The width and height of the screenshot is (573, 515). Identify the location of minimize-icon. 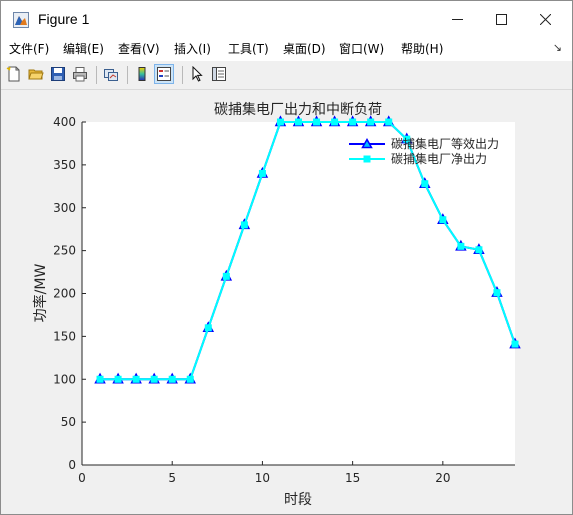
(457, 19).